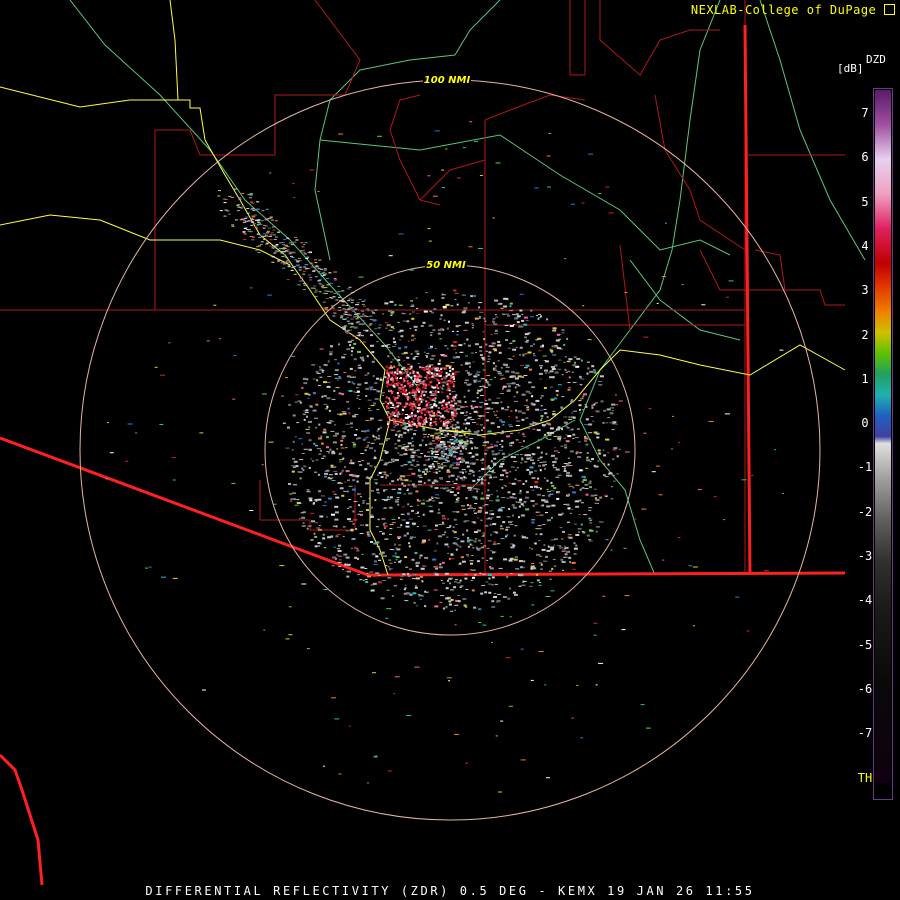  Describe the element at coordinates (889, 9) in the screenshot. I see `external-link-icon` at that location.